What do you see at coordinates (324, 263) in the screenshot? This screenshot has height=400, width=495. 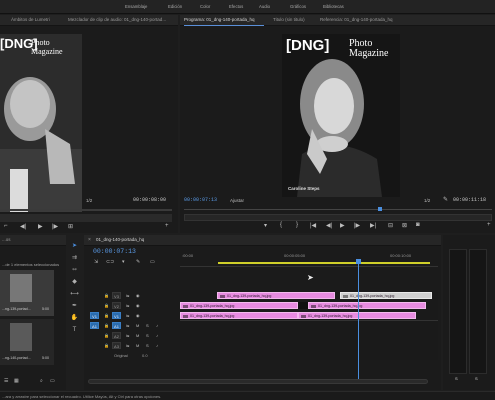 I see `work-area-bar` at bounding box center [324, 263].